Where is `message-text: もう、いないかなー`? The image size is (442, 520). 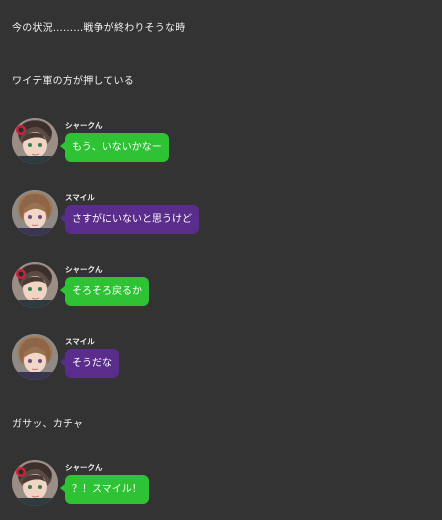
message-text: もう、いないかなー is located at coordinates (117, 147).